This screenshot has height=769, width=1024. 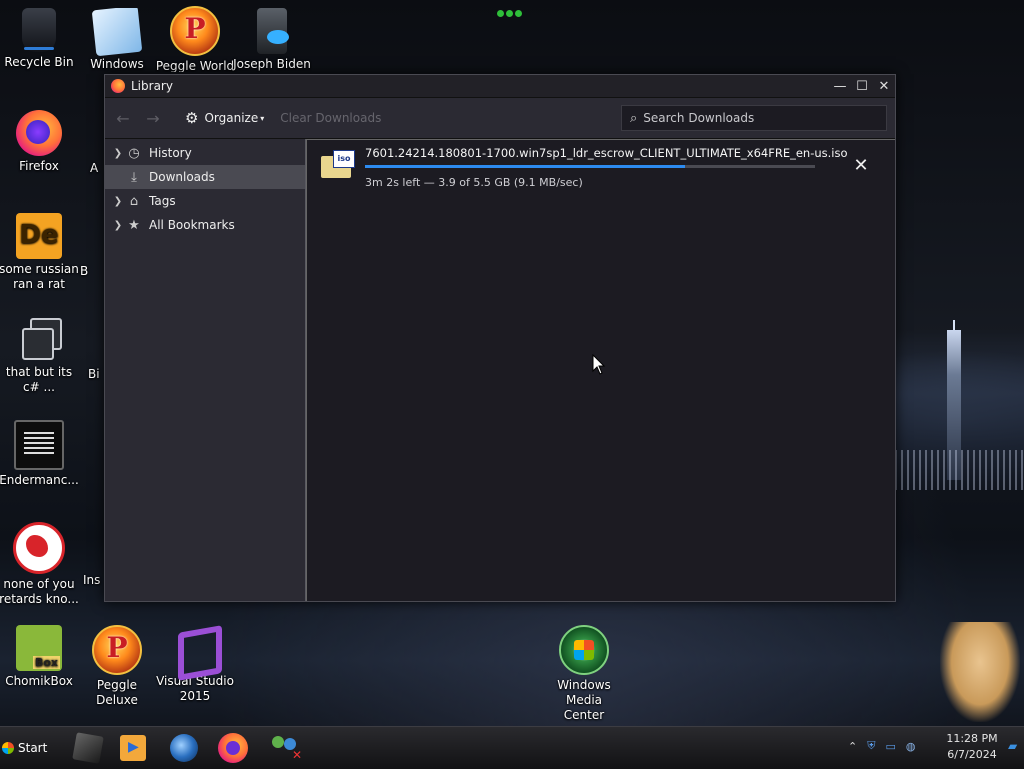 I want to click on desktop-icon-peggle-world: Peggle World, so click(x=195, y=39).